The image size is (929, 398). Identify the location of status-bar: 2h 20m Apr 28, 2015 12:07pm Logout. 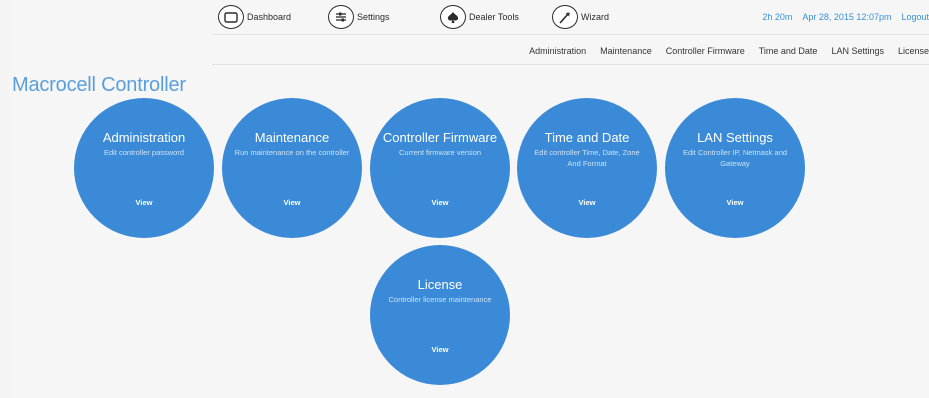
(840, 17).